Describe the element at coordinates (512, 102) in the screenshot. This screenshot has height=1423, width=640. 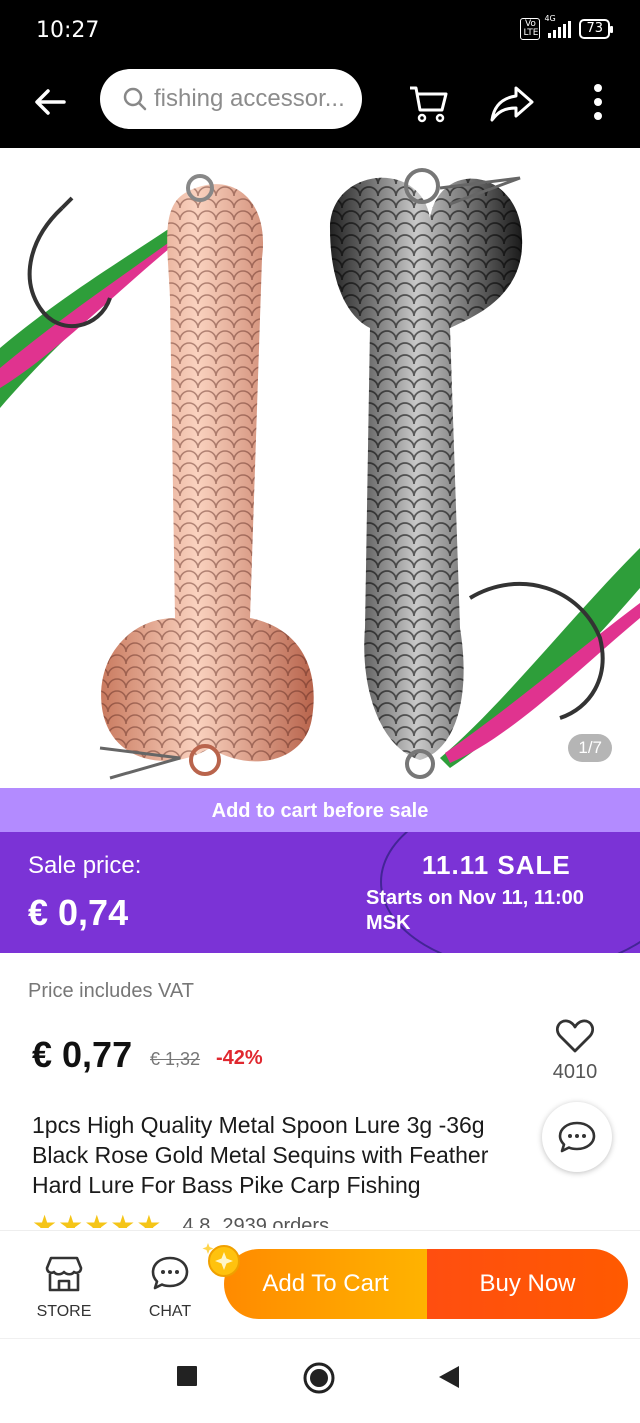
I see `share-icon` at that location.